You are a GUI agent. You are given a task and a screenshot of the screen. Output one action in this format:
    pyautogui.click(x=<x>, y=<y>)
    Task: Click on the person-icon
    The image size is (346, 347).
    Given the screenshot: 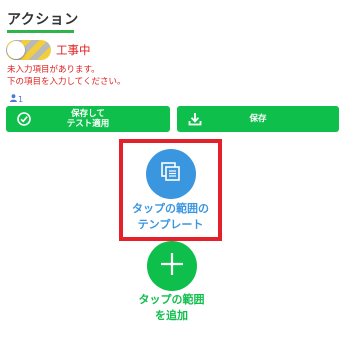 What is the action you would take?
    pyautogui.click(x=13, y=99)
    